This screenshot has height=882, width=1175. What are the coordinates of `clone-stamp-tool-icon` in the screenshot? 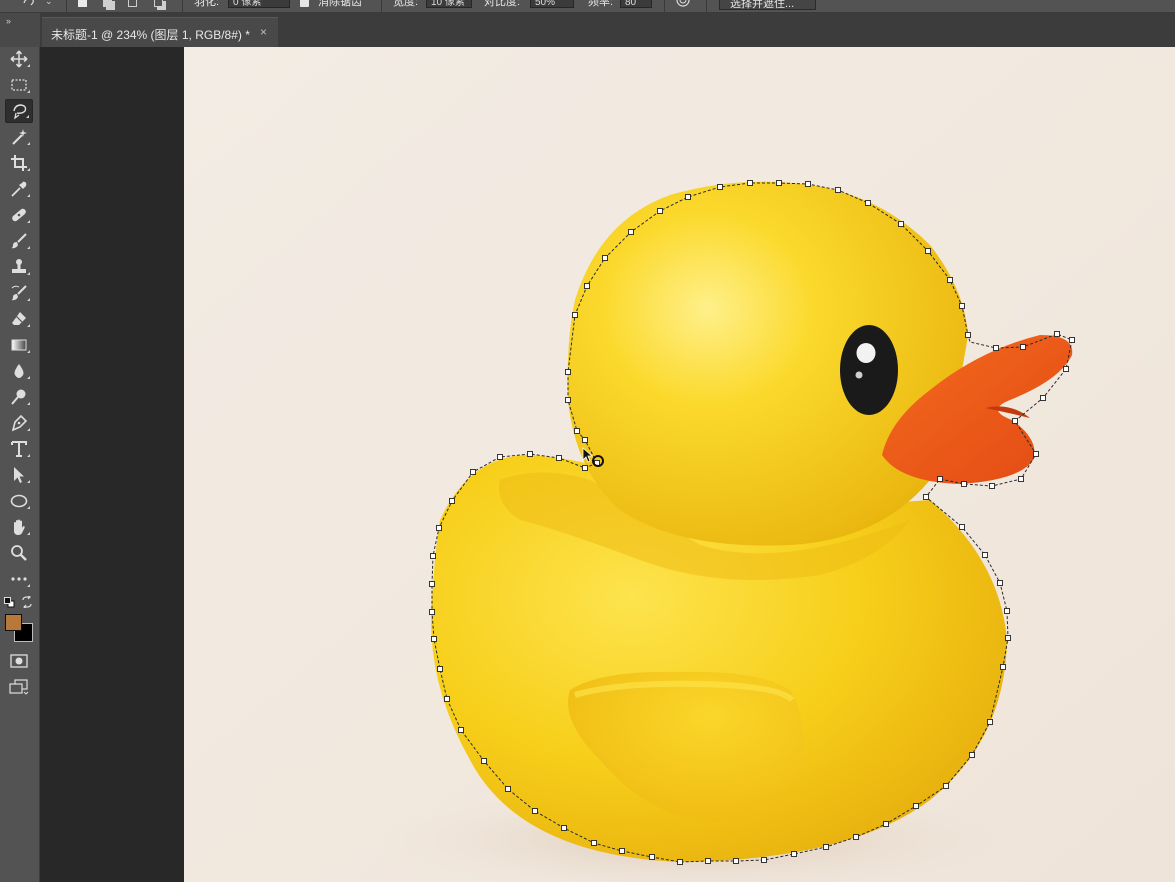 It's located at (19, 267).